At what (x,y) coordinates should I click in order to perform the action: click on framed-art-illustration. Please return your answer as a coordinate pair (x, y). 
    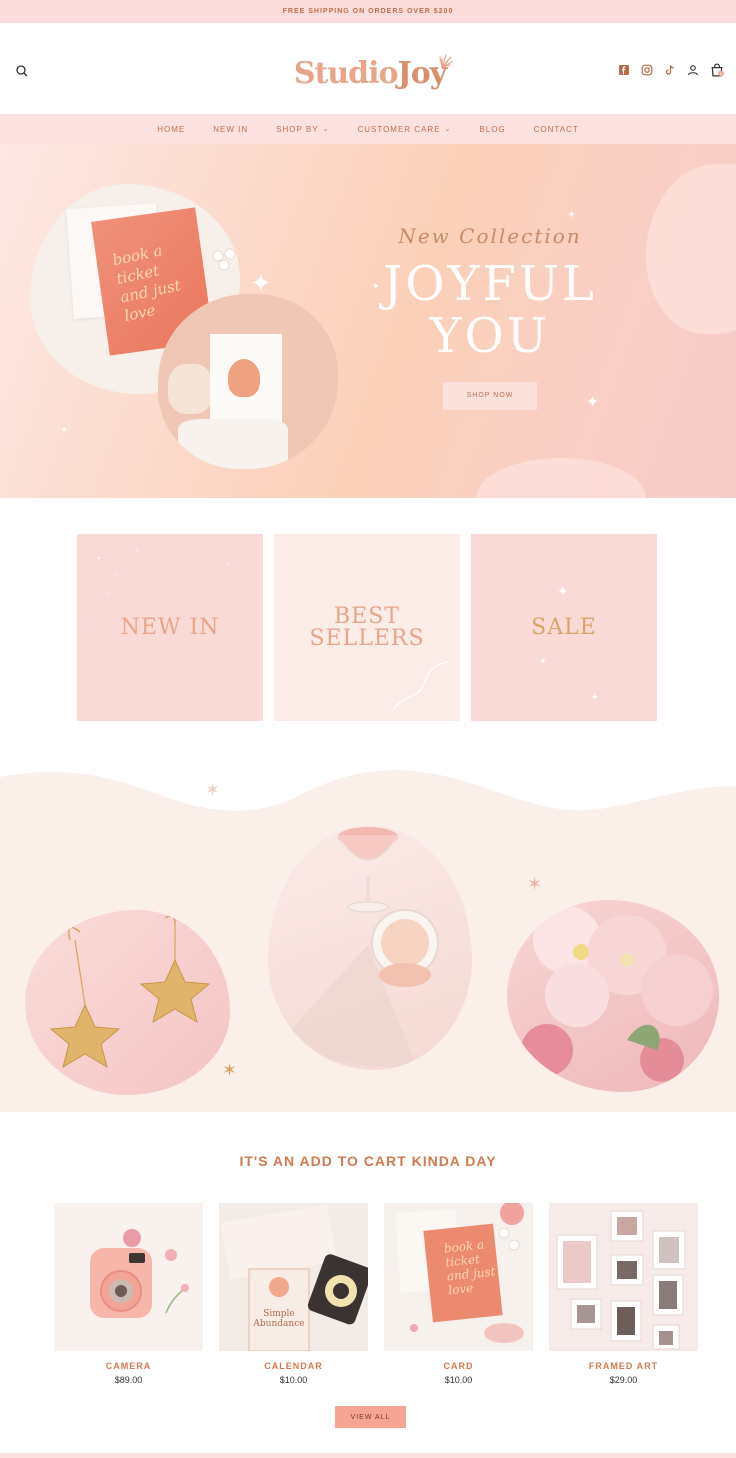
    Looking at the image, I should click on (621, 1280).